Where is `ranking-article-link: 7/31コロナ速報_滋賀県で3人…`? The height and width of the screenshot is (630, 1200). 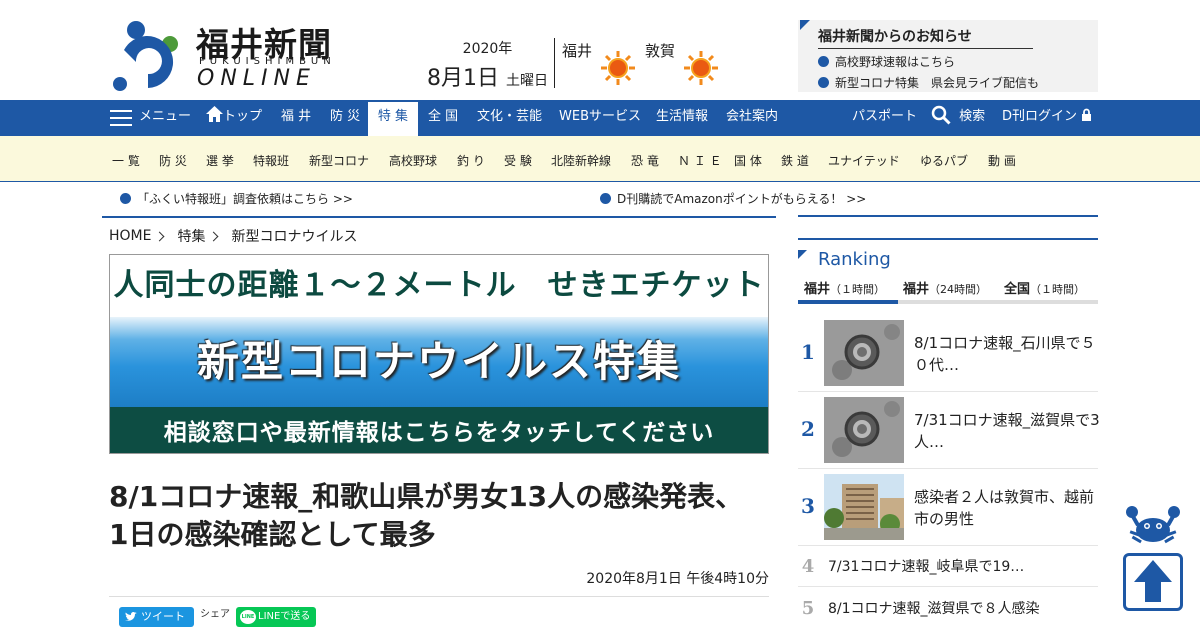 ranking-article-link: 7/31コロナ速報_滋賀県で3人… is located at coordinates (1007, 431).